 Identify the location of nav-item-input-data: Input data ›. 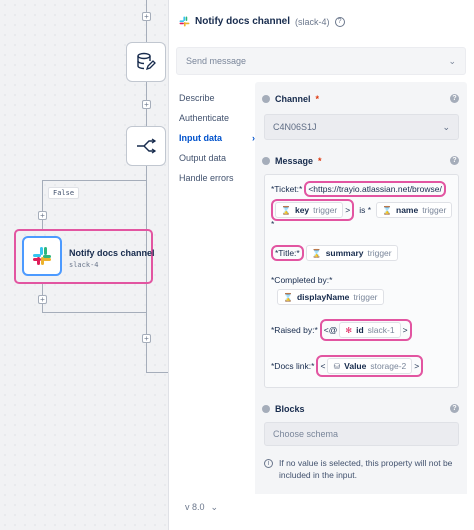
(217, 138).